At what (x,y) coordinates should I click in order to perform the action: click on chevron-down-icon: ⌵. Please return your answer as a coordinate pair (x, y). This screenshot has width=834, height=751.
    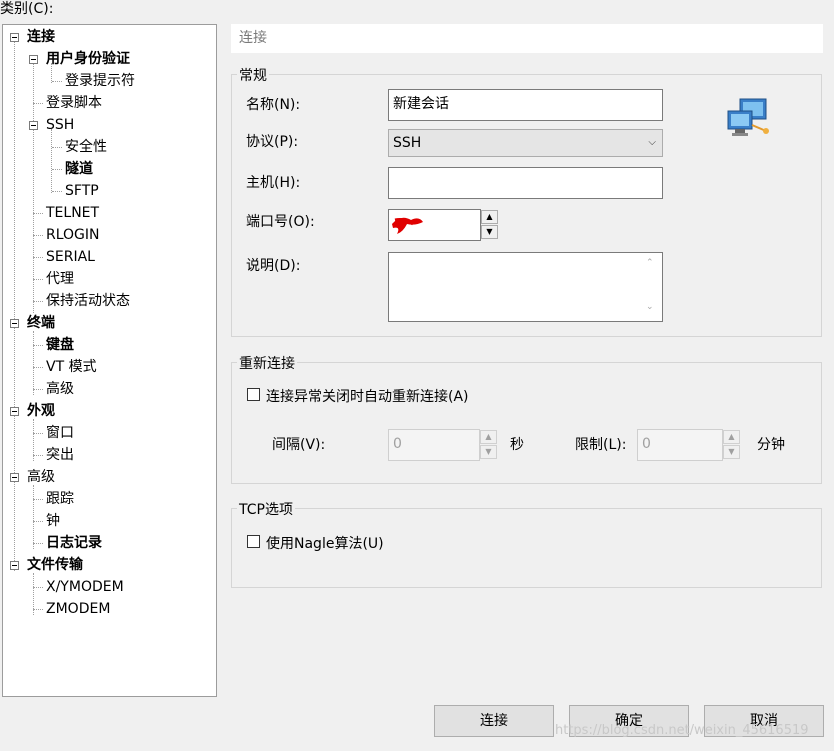
    Looking at the image, I should click on (652, 142).